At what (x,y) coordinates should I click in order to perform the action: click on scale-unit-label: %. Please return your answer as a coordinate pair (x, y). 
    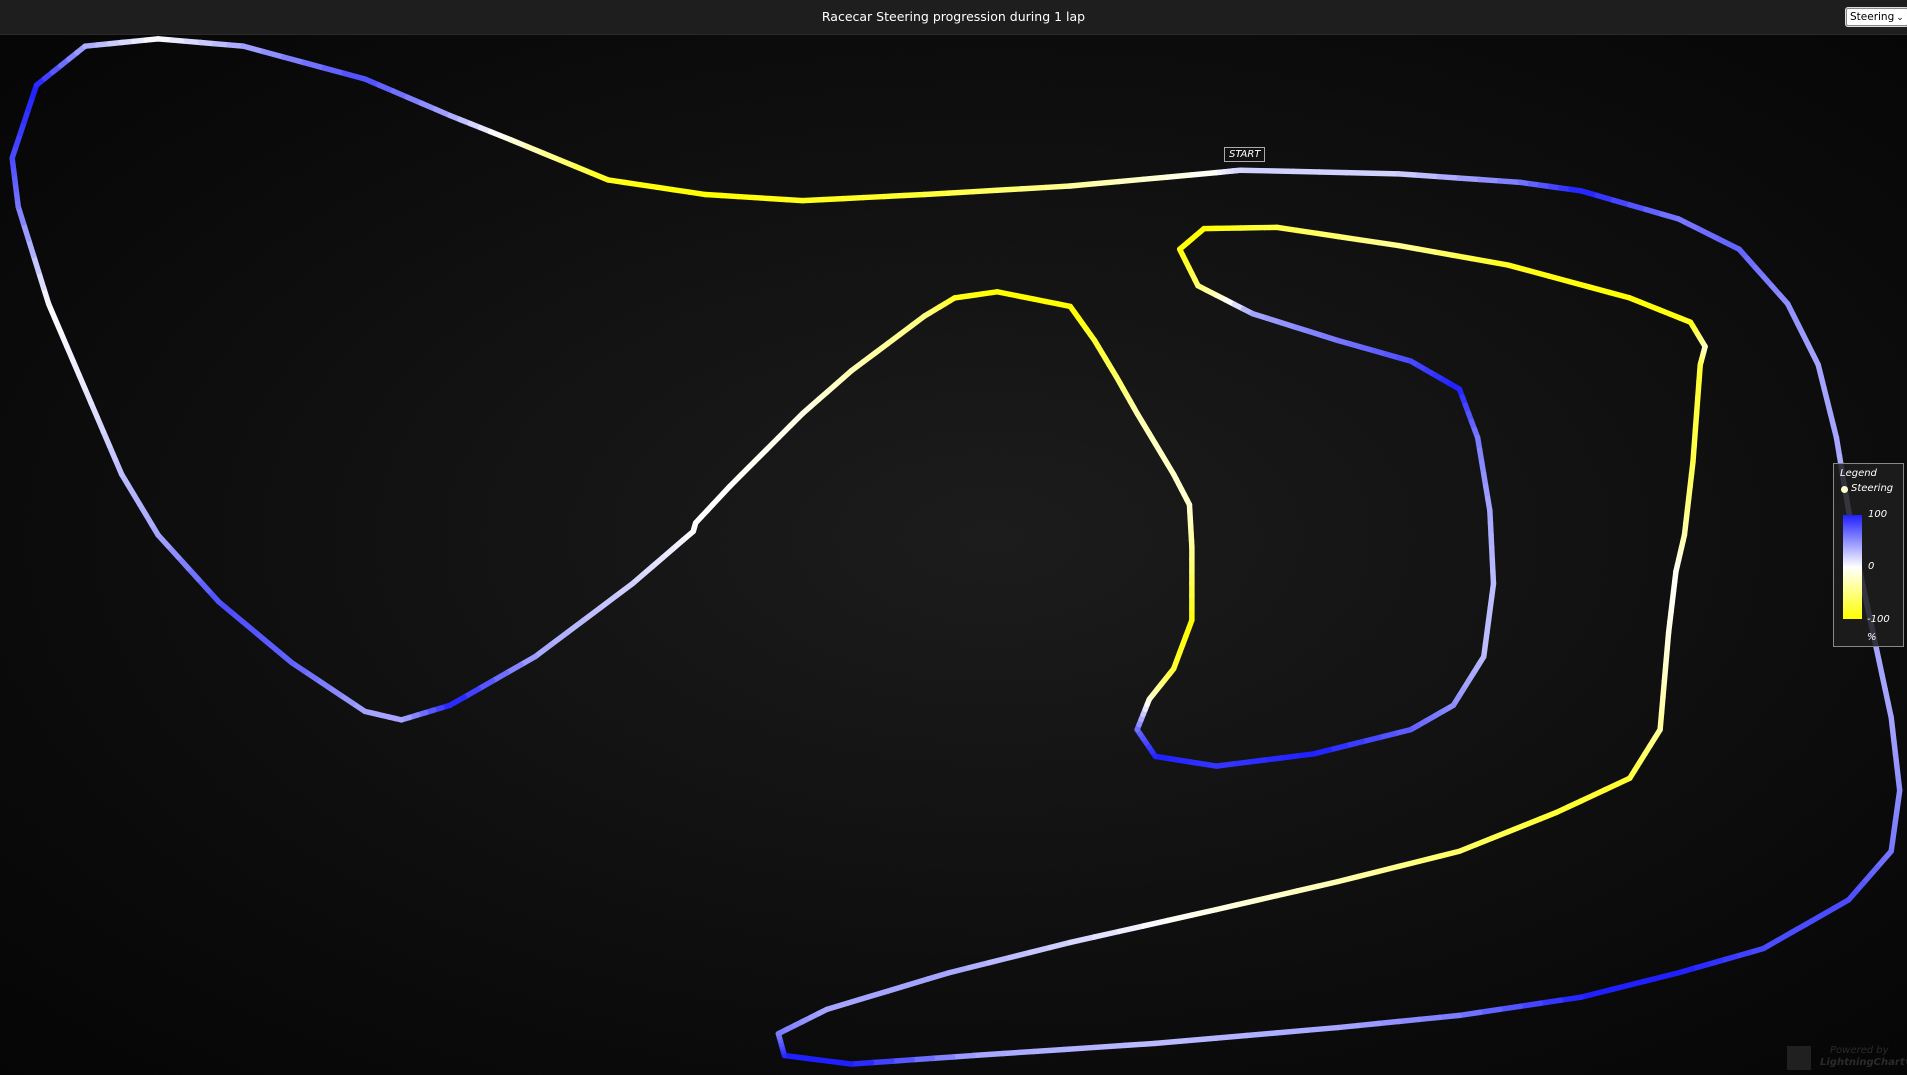
    Looking at the image, I should click on (1872, 637).